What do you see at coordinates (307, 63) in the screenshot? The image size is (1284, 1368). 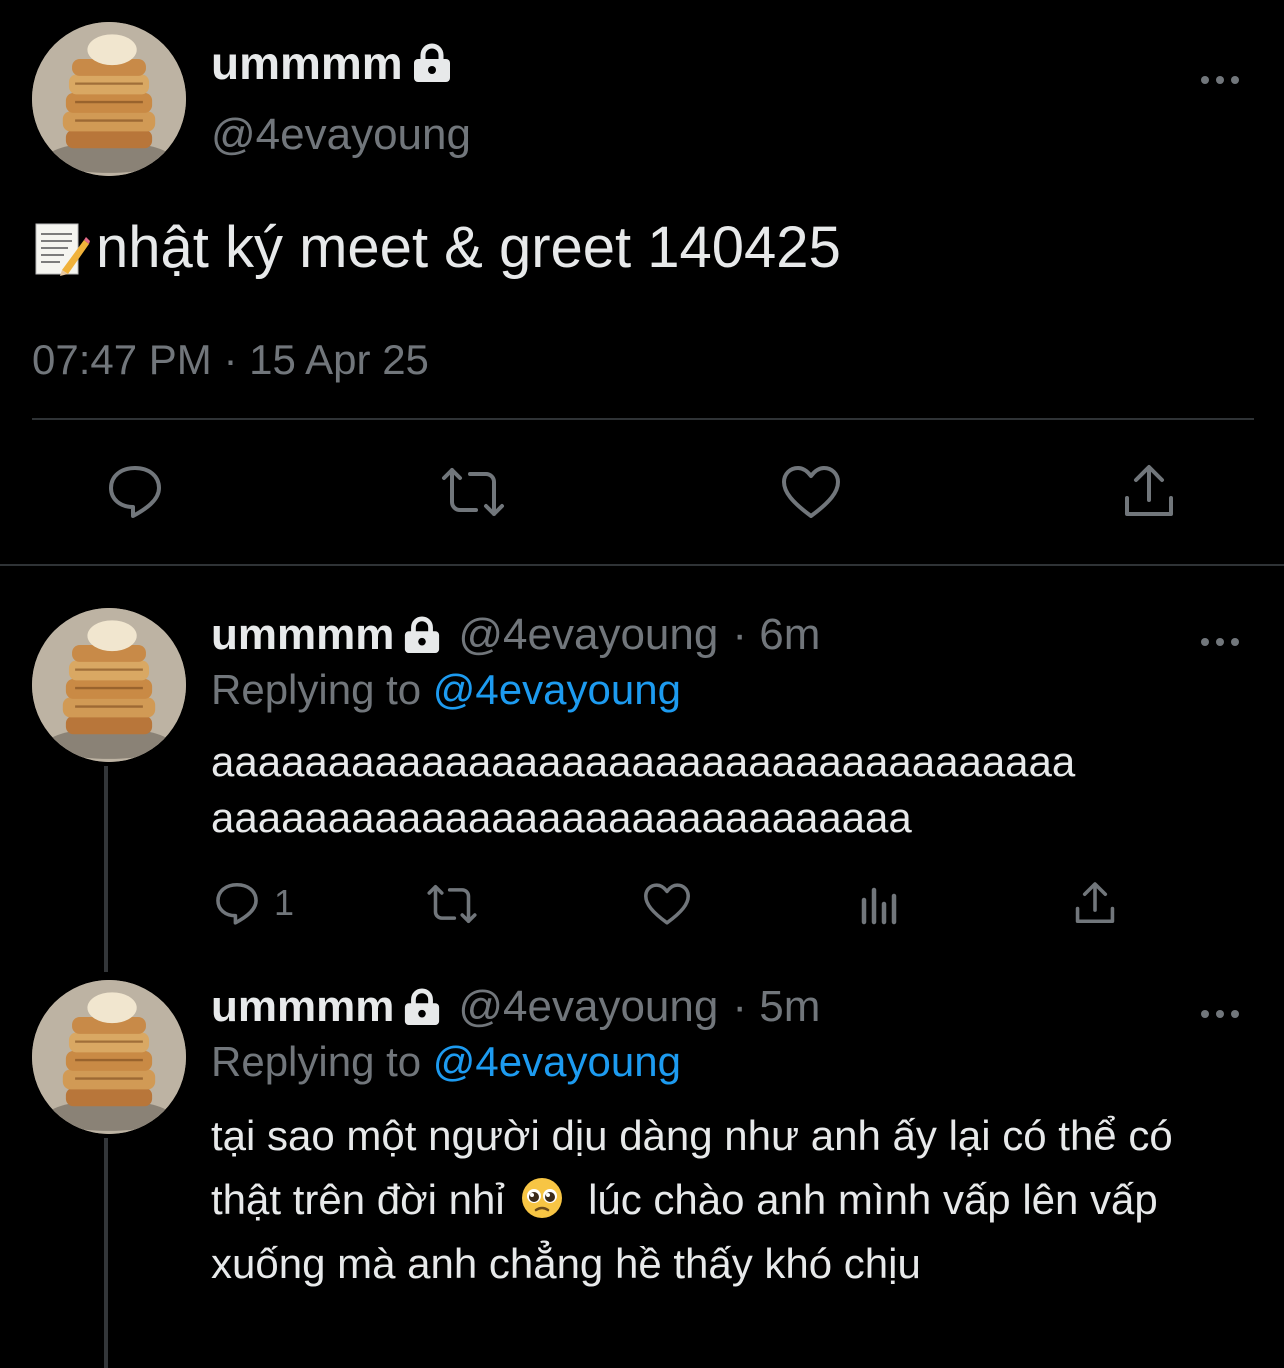 I see `display-name-text: ummmm` at bounding box center [307, 63].